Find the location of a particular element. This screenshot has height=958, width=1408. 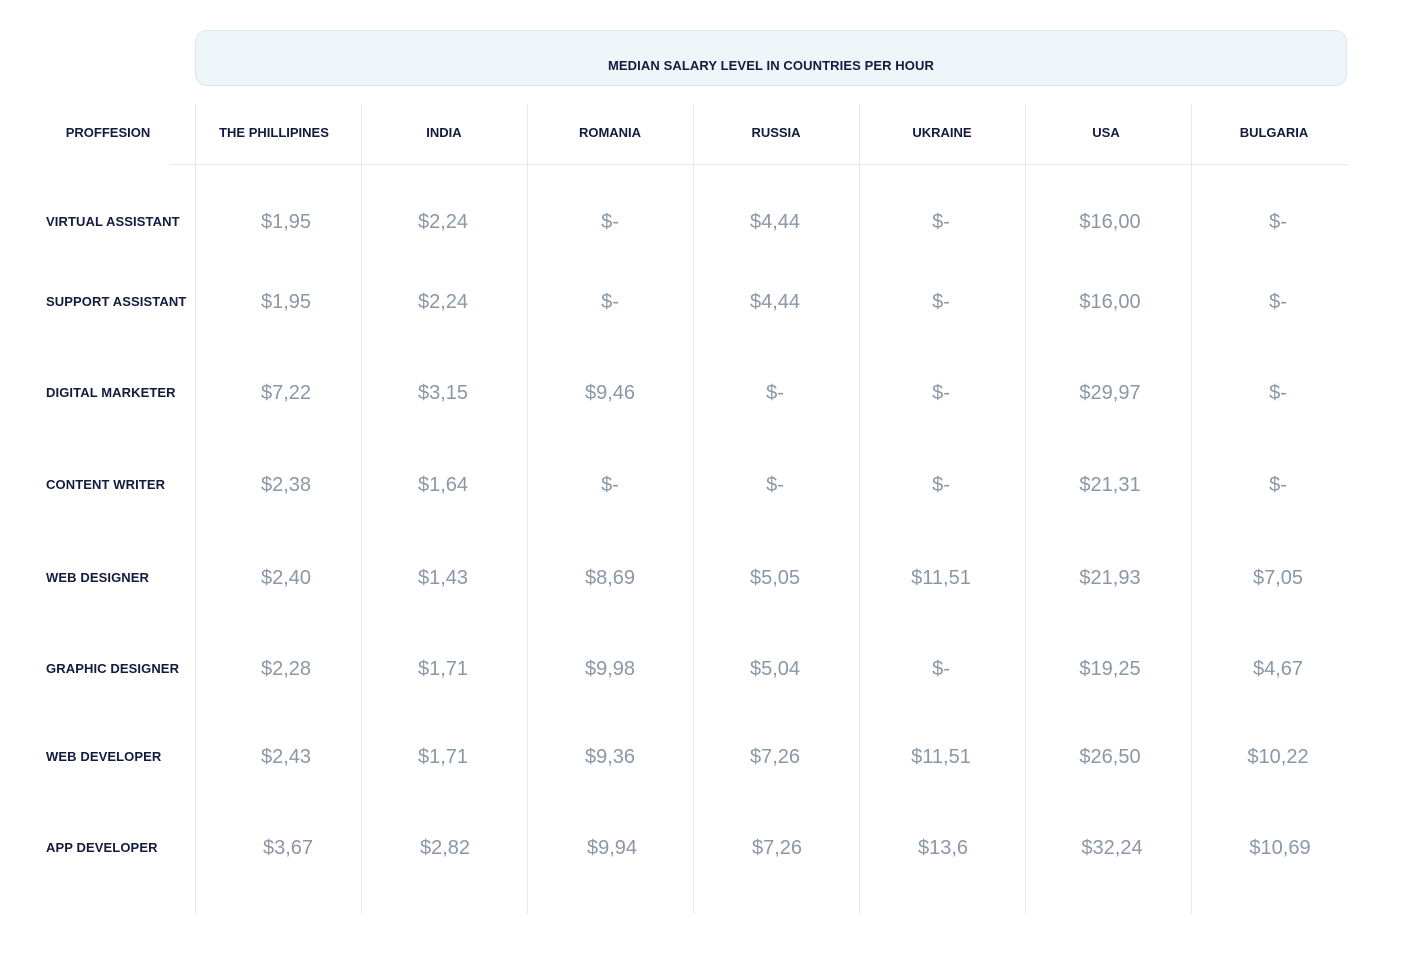

row-label: GRAPHIC DESIGNER is located at coordinates (113, 668).